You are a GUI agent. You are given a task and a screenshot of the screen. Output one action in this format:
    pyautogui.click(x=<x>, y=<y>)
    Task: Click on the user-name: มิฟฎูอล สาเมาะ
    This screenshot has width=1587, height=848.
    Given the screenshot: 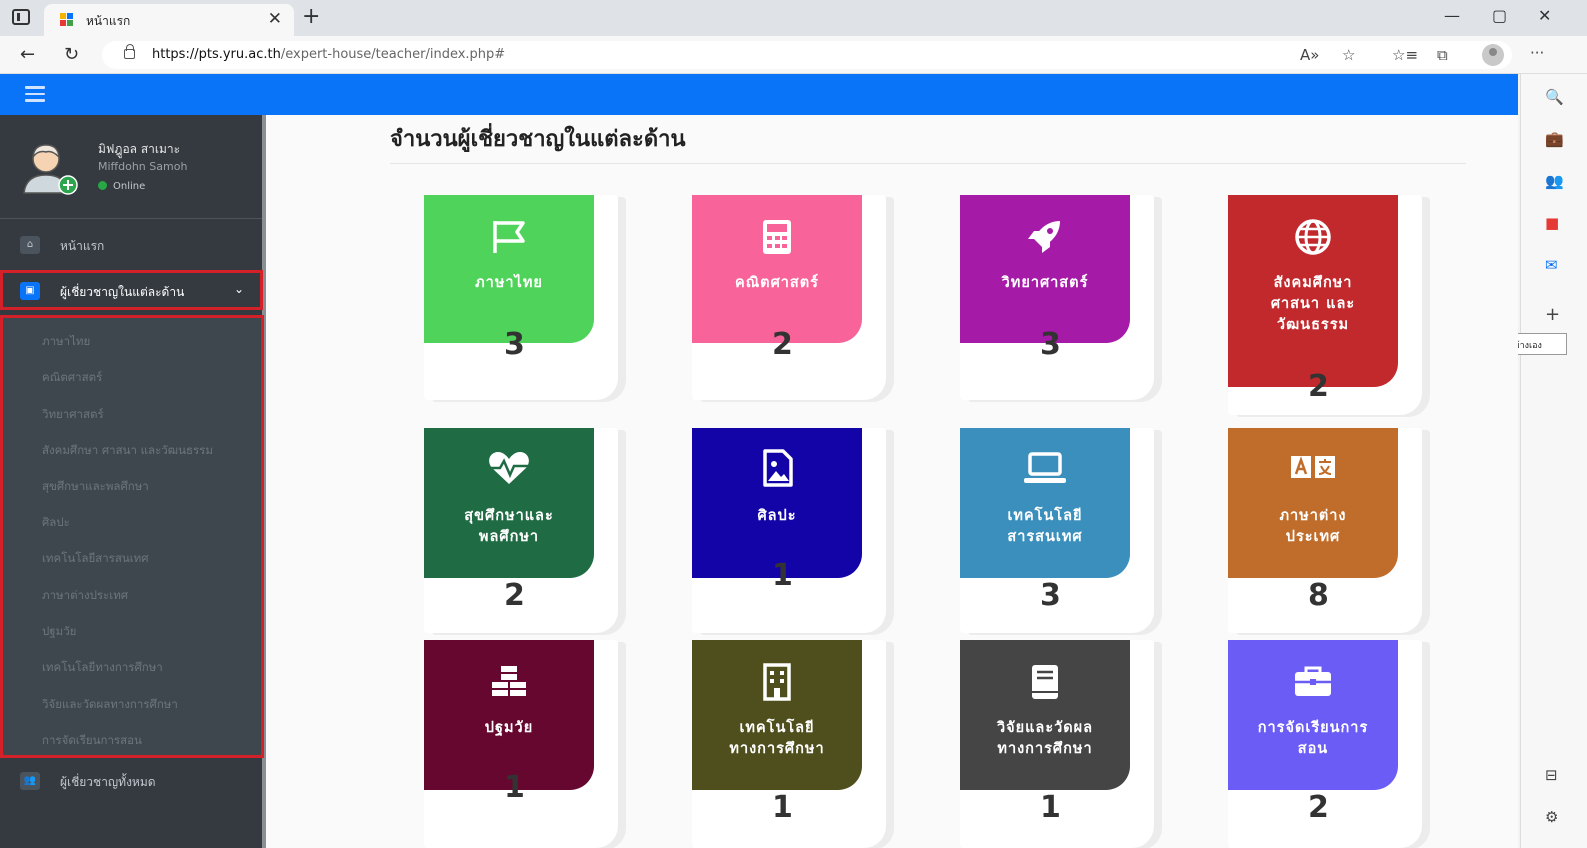 What is the action you would take?
    pyautogui.click(x=139, y=149)
    